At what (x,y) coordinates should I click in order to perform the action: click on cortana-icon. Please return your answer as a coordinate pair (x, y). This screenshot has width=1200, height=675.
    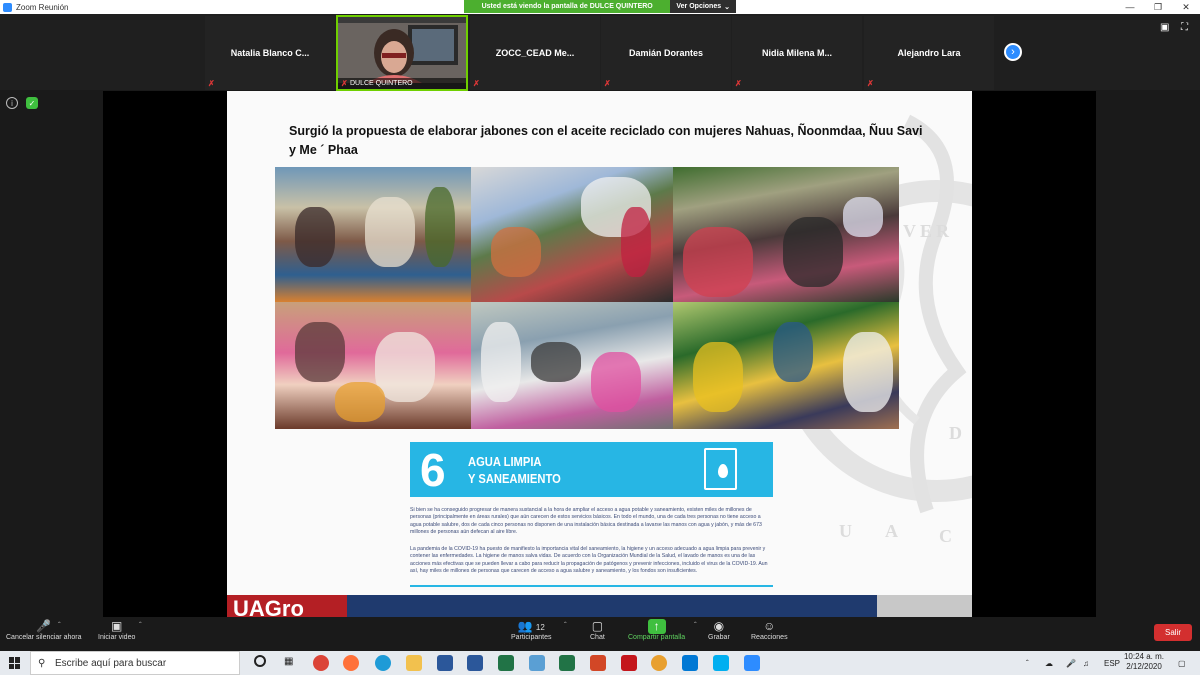
    Looking at the image, I should click on (260, 661).